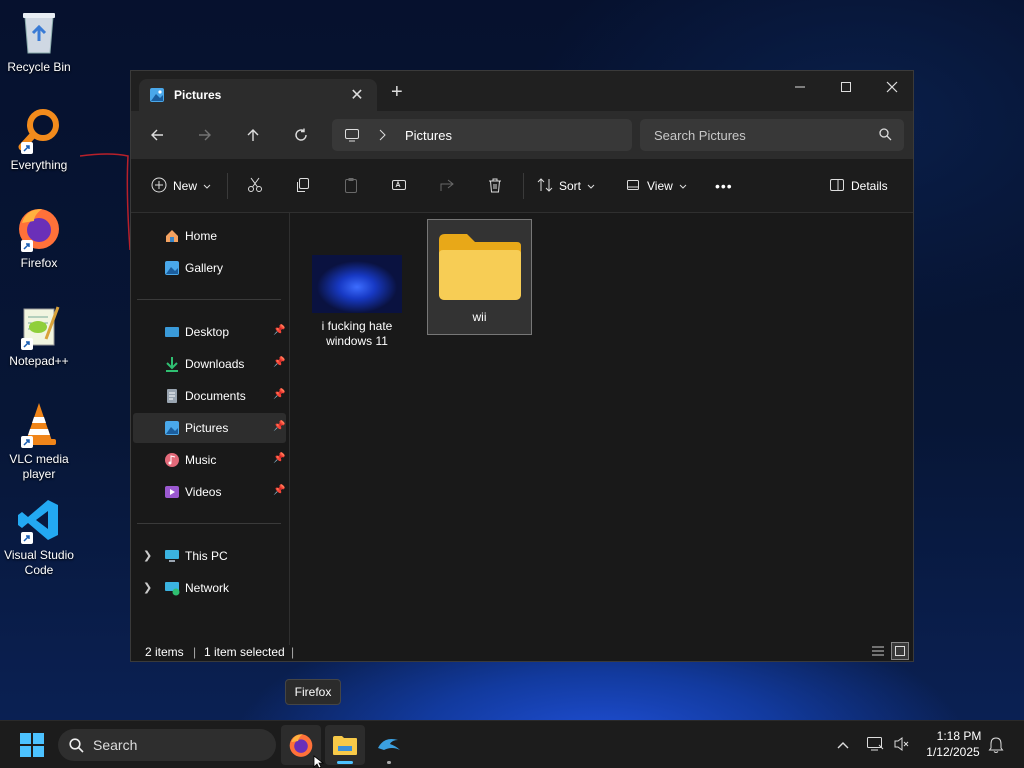 The height and width of the screenshot is (768, 1024). I want to click on details-pane-button: Details, so click(858, 186).